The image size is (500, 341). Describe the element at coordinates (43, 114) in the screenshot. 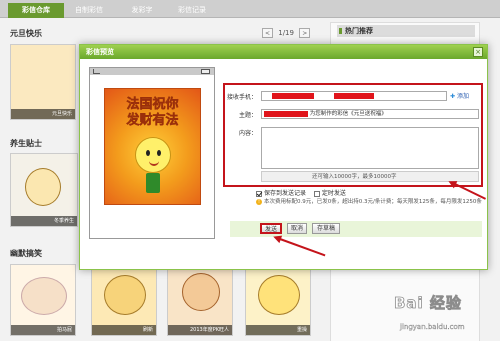

I see `card-caption: 元旦快乐` at that location.